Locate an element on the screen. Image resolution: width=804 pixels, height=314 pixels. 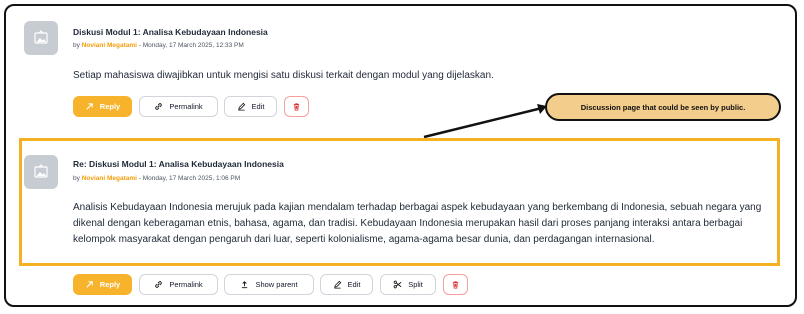
show-parent-button: Show parent is located at coordinates (269, 284).